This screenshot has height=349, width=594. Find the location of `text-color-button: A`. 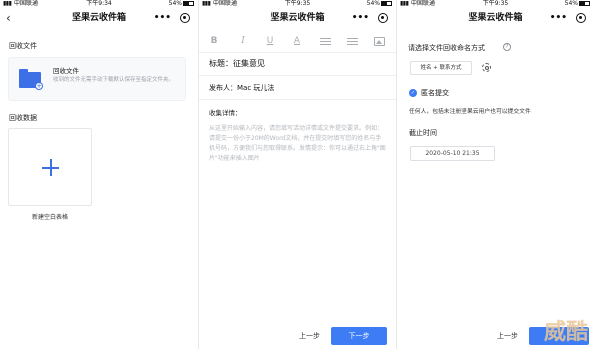

text-color-button: A is located at coordinates (297, 41).